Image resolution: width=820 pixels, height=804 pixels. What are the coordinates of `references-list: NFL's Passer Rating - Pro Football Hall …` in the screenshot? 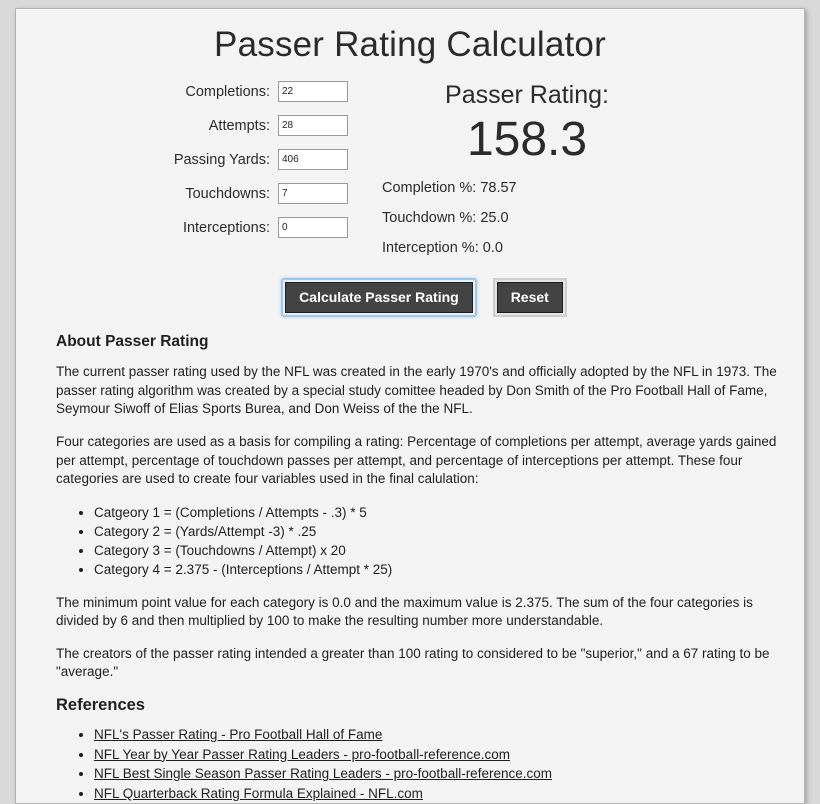 It's located at (420, 764).